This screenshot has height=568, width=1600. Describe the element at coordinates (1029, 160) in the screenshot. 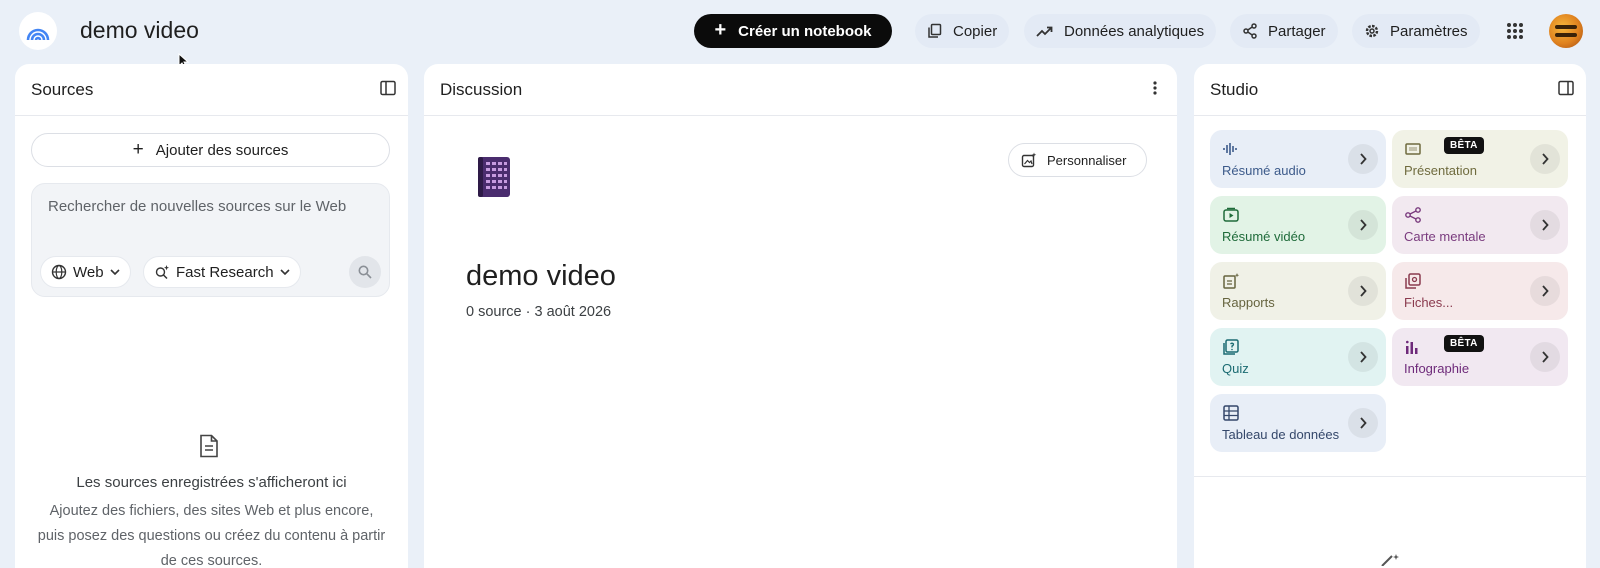

I see `customize-icon` at that location.